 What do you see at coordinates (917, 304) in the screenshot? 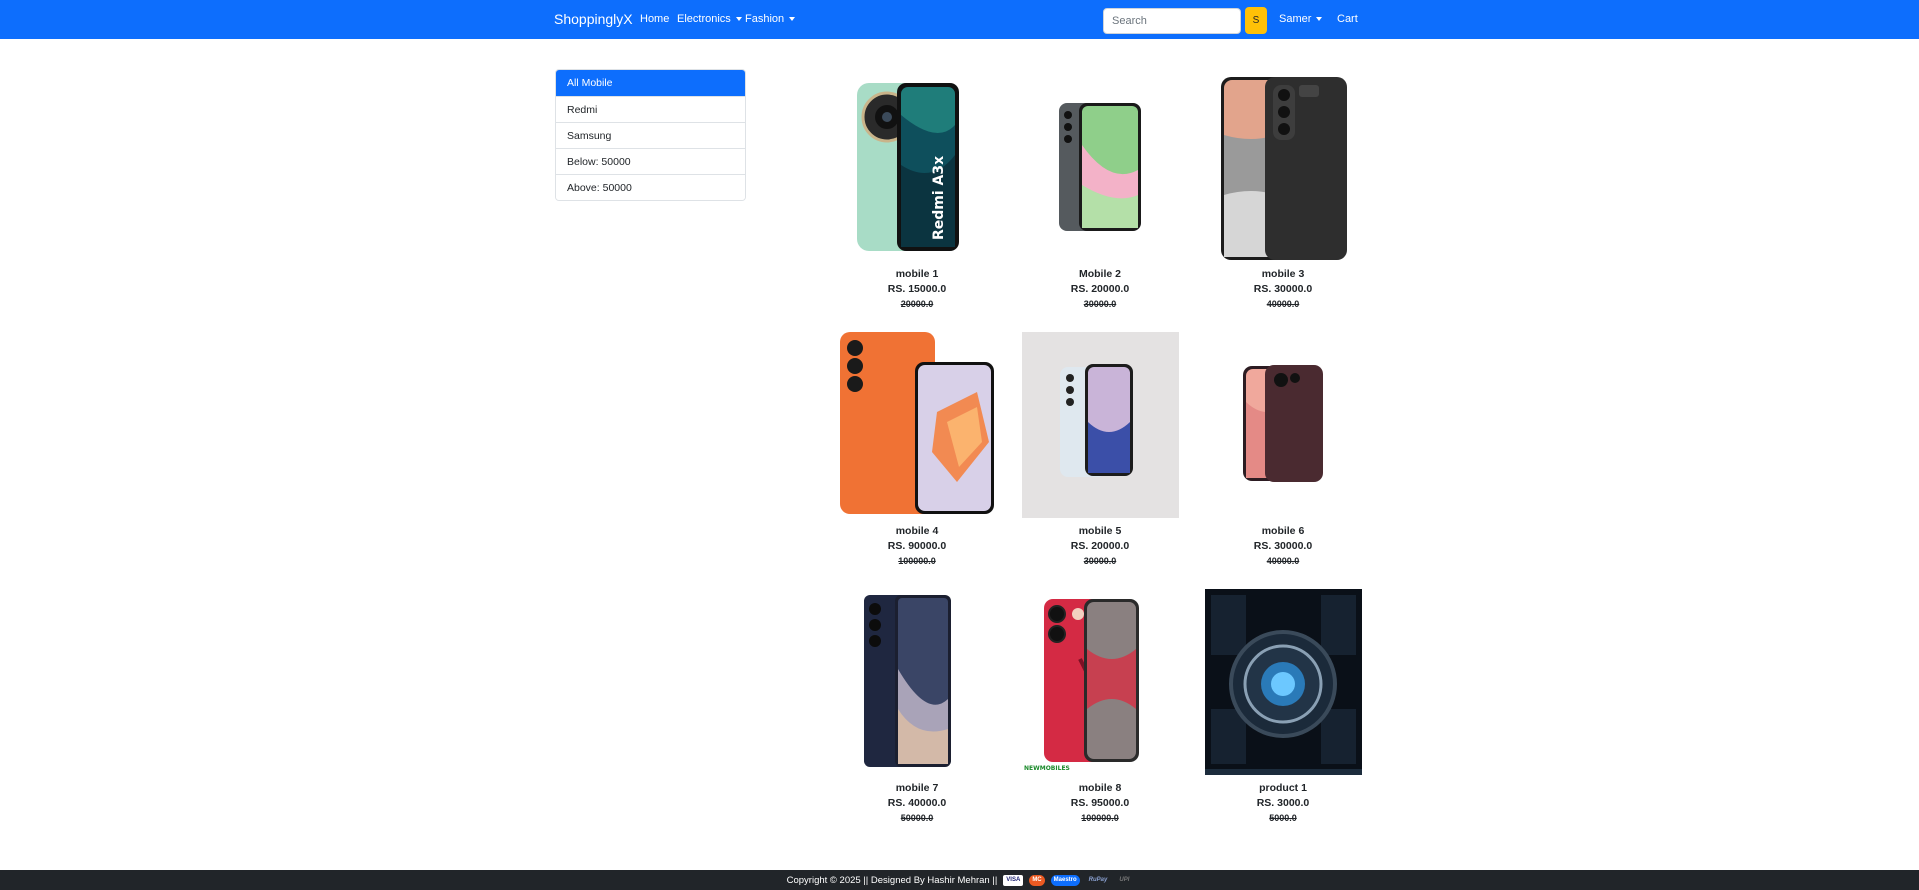
I see `product-old-price: 20000.0` at bounding box center [917, 304].